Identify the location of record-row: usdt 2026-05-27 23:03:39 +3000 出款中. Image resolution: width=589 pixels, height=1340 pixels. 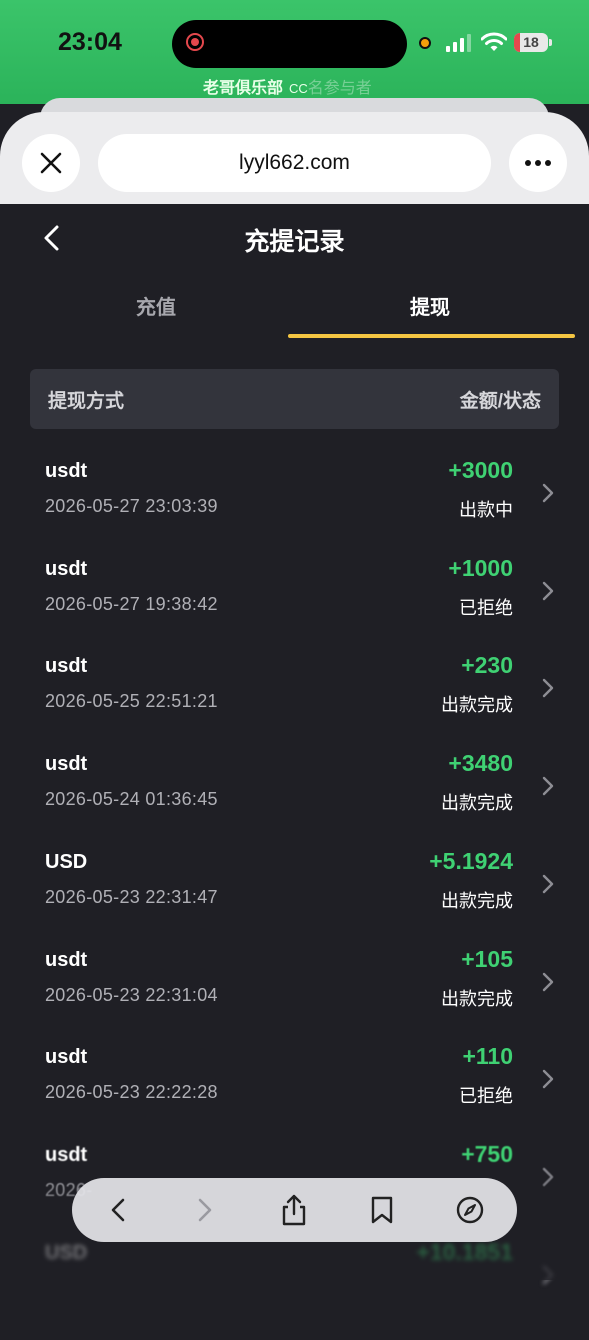
(294, 507).